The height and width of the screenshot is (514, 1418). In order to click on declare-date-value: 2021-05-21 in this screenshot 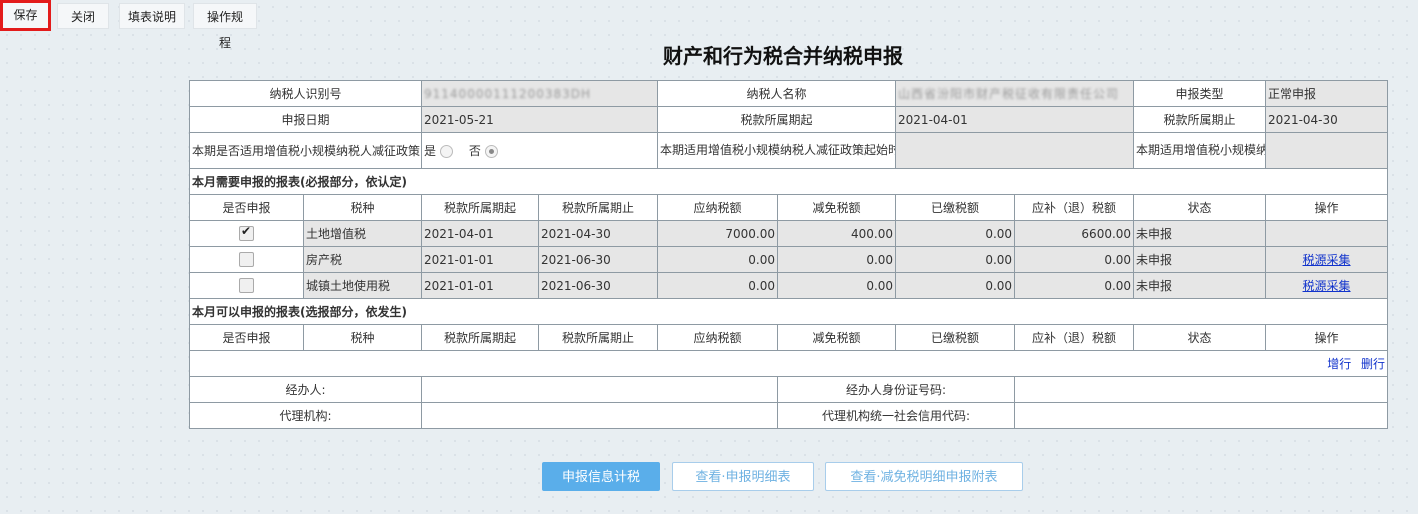, I will do `click(540, 119)`.